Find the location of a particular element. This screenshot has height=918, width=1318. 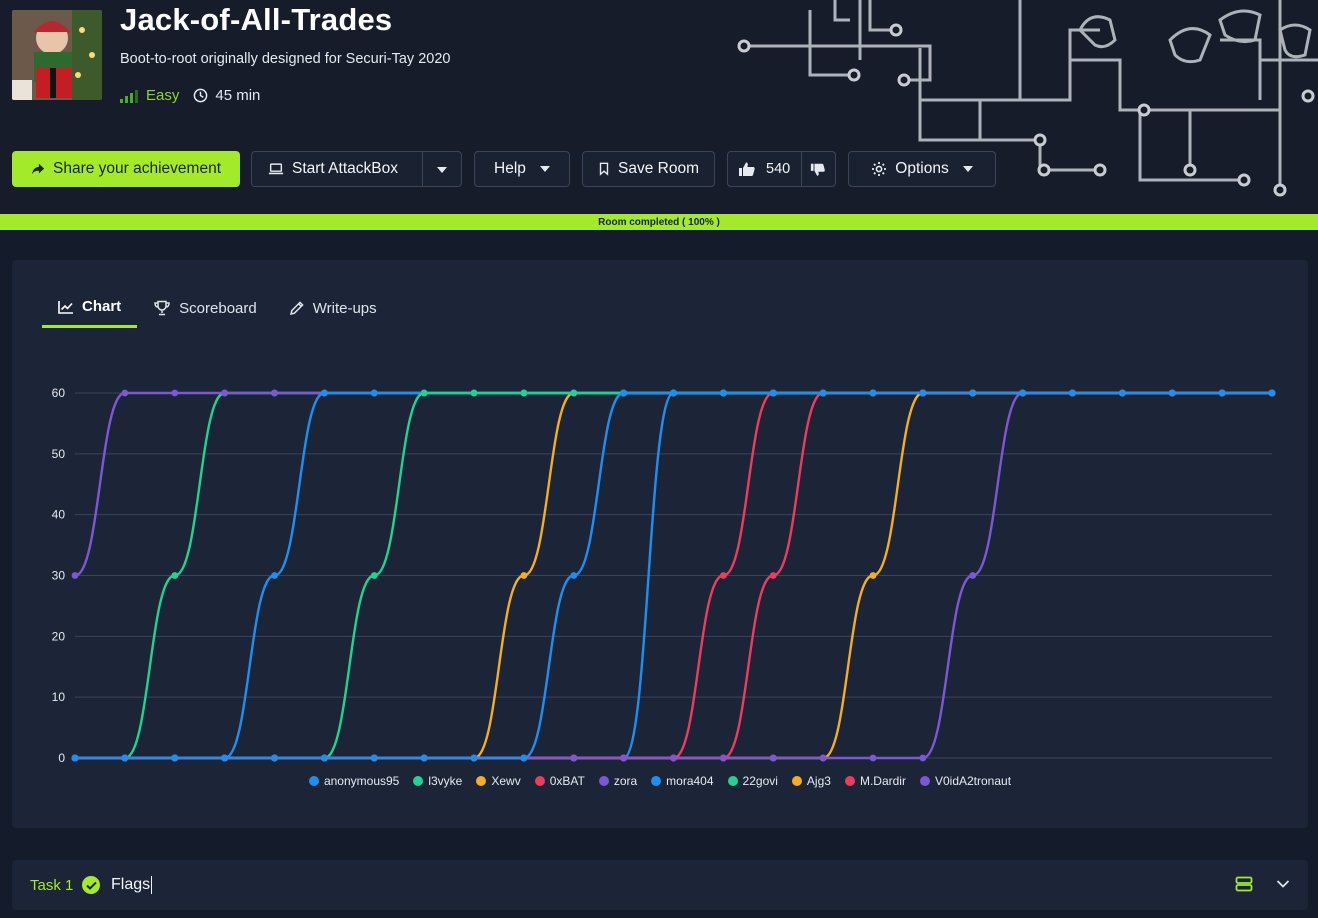

y-tick-label: 20 is located at coordinates (59, 636).